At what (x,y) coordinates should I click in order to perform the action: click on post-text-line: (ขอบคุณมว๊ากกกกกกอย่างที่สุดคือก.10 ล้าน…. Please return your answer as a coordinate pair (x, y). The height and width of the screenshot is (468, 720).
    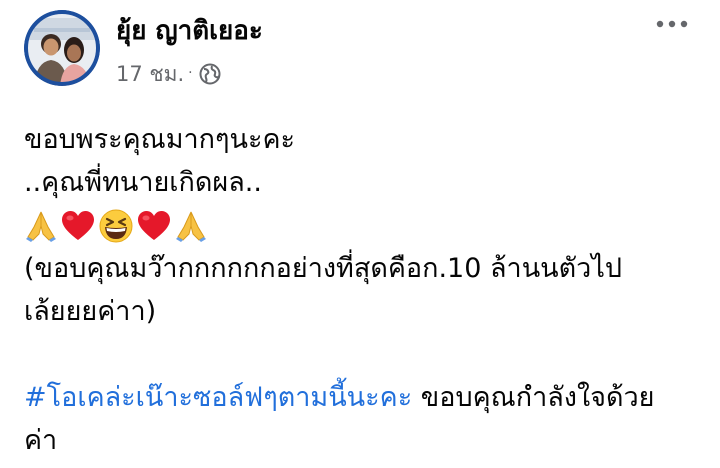
    Looking at the image, I should click on (323, 268).